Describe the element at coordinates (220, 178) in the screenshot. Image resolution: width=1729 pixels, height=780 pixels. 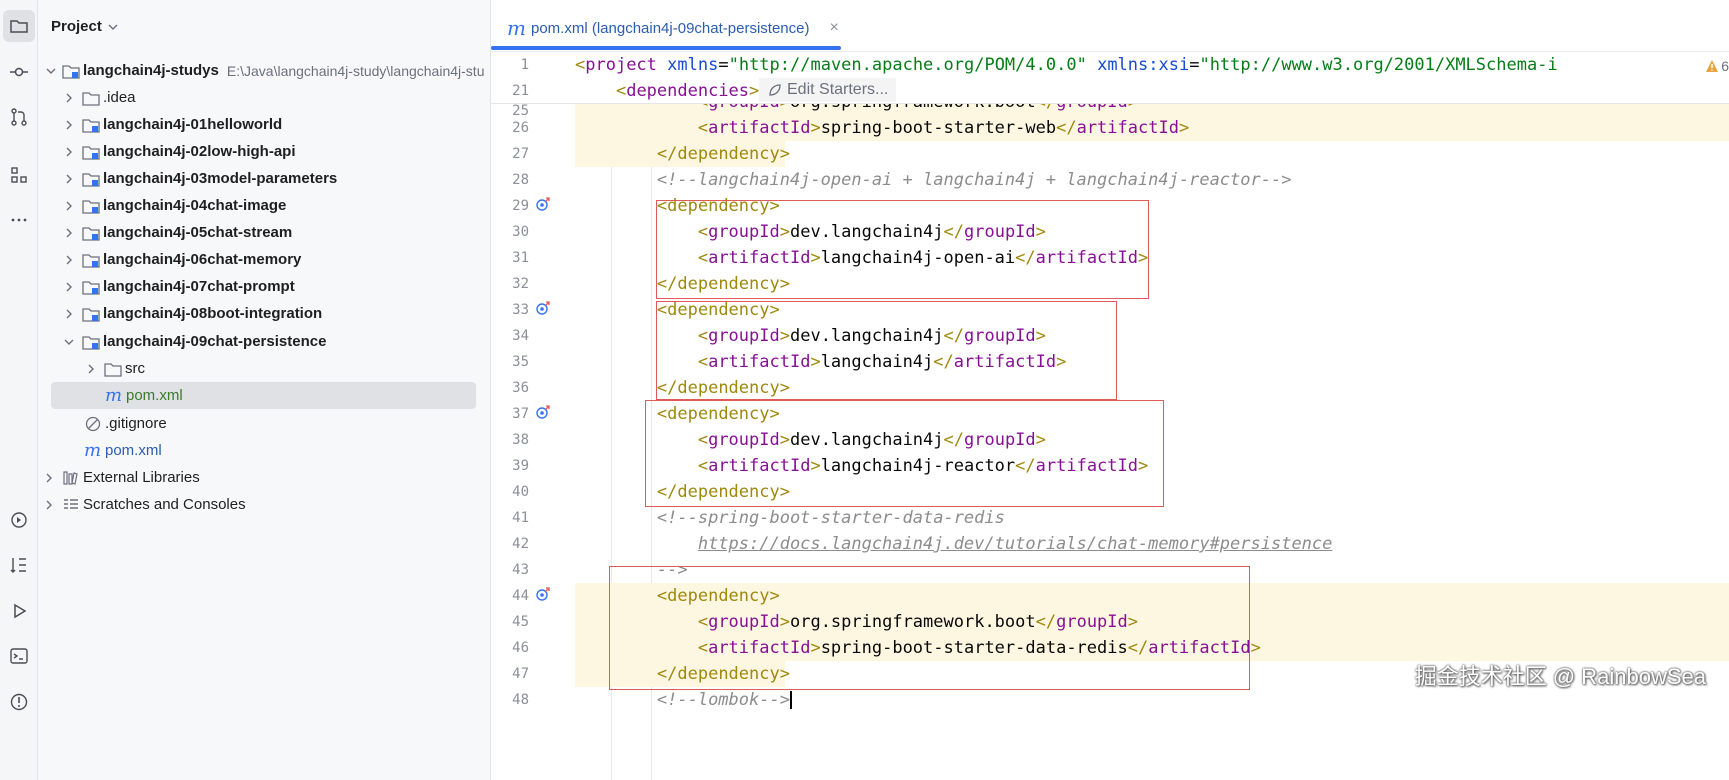
I see `tree-item-label: langchain4j-03model-parameters` at that location.